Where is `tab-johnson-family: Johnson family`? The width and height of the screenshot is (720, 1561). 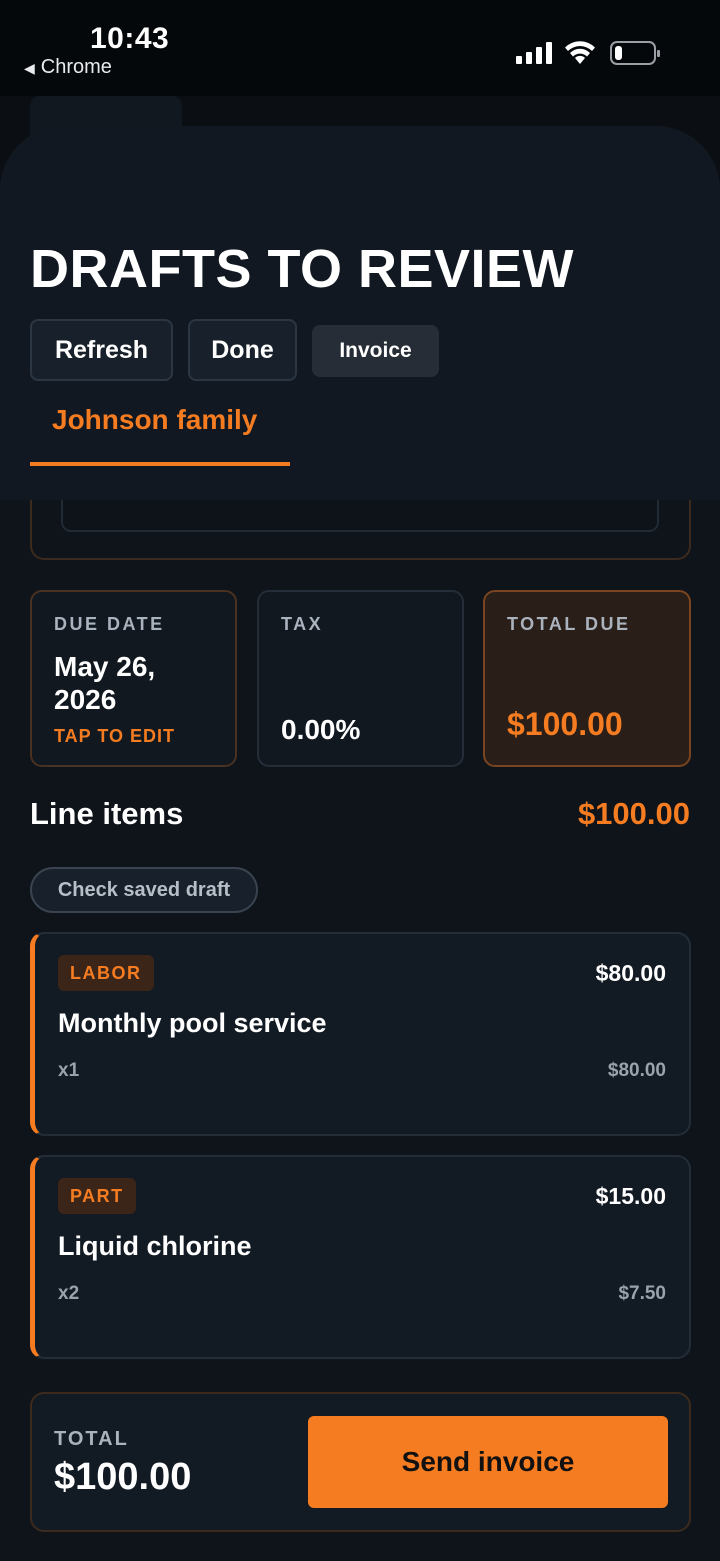
tab-johnson-family: Johnson family is located at coordinates (154, 420).